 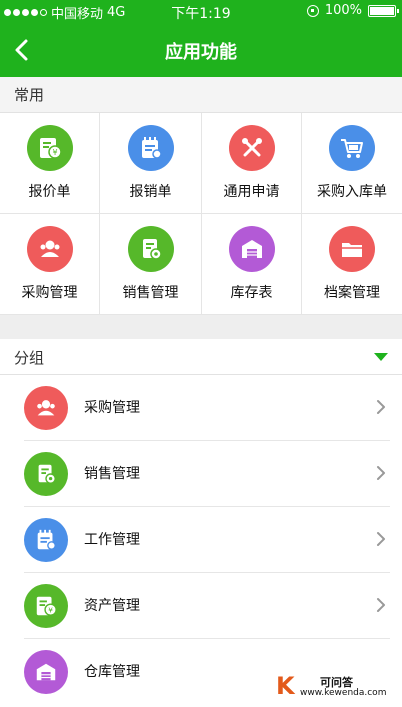 I want to click on app-tile: 采购管理, so click(x=50, y=264).